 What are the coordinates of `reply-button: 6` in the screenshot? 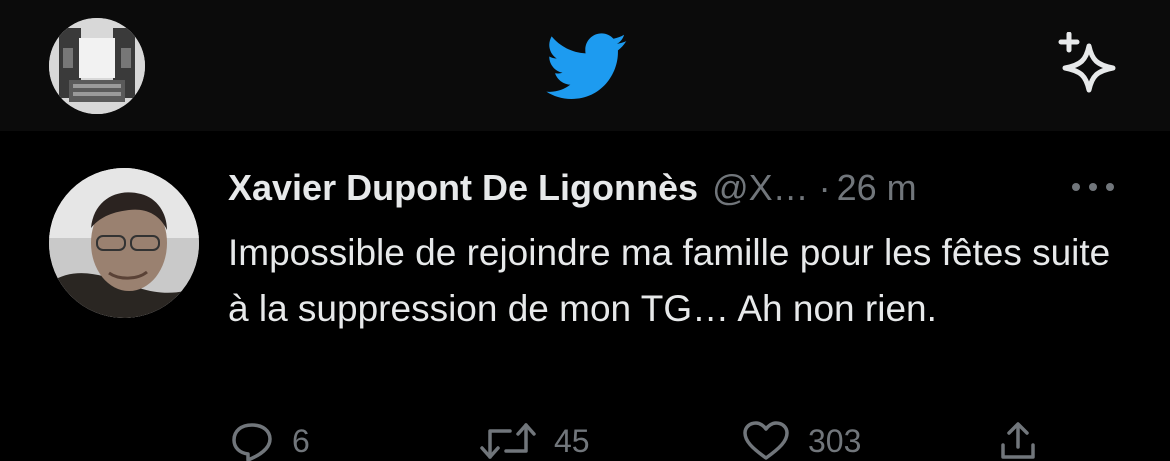 It's located at (270, 441).